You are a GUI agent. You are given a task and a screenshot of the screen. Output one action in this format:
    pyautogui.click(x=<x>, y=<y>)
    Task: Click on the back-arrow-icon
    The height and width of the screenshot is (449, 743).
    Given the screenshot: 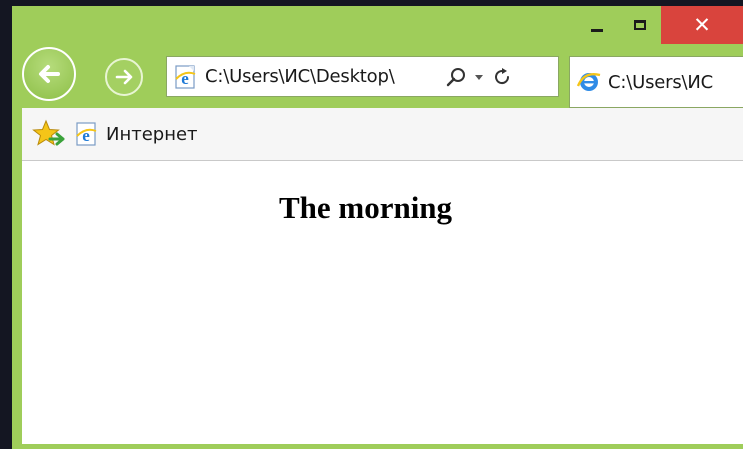 What is the action you would take?
    pyautogui.click(x=49, y=74)
    